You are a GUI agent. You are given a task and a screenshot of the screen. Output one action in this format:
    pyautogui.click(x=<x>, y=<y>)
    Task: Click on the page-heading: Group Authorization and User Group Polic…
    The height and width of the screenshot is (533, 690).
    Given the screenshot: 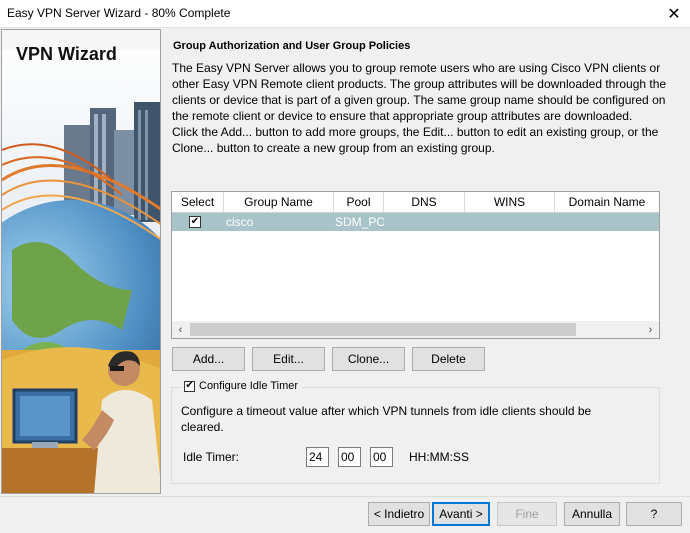 What is the action you would take?
    pyautogui.click(x=292, y=46)
    